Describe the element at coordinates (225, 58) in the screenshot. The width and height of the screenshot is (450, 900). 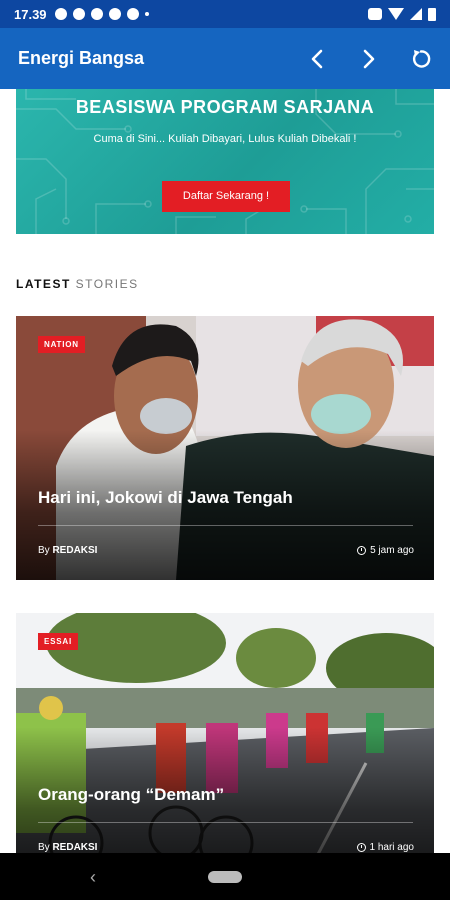
I see `app-bar: Energi Bangsa` at that location.